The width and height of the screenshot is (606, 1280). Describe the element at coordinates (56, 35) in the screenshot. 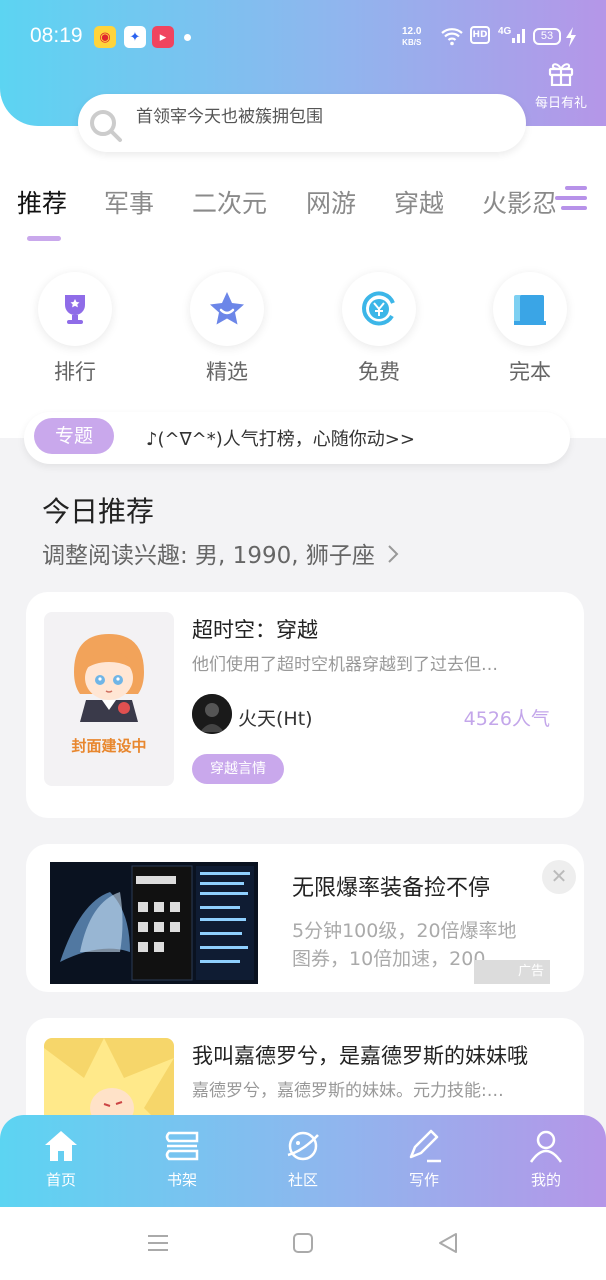

I see `status-time: 08:19` at that location.